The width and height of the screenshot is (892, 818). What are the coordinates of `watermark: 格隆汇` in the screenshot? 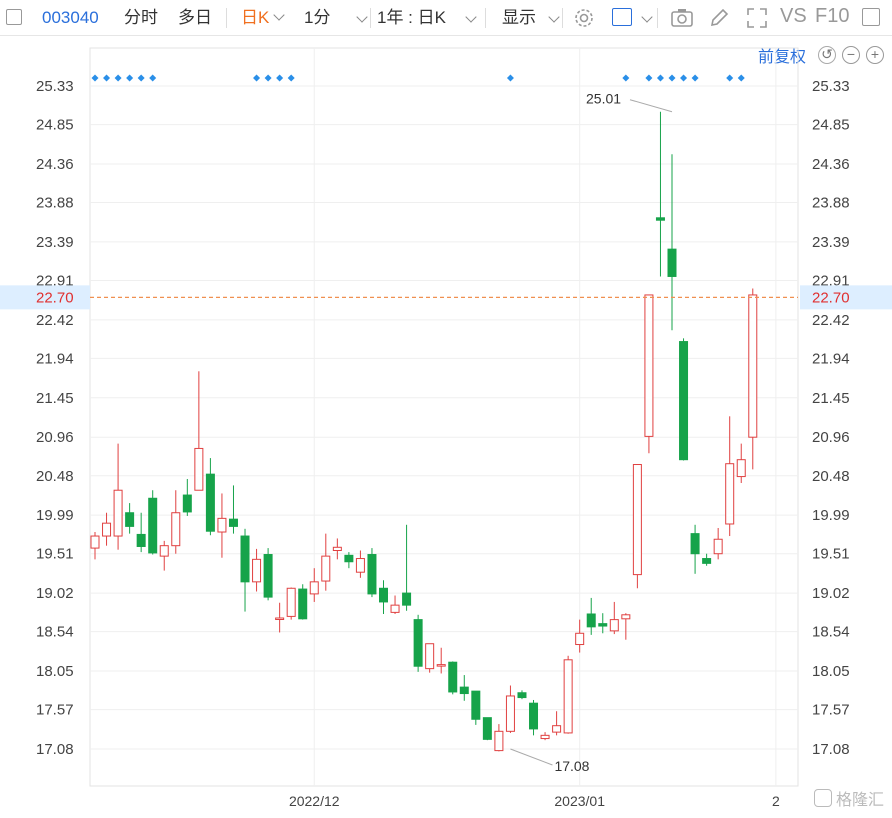 It's located at (848, 798).